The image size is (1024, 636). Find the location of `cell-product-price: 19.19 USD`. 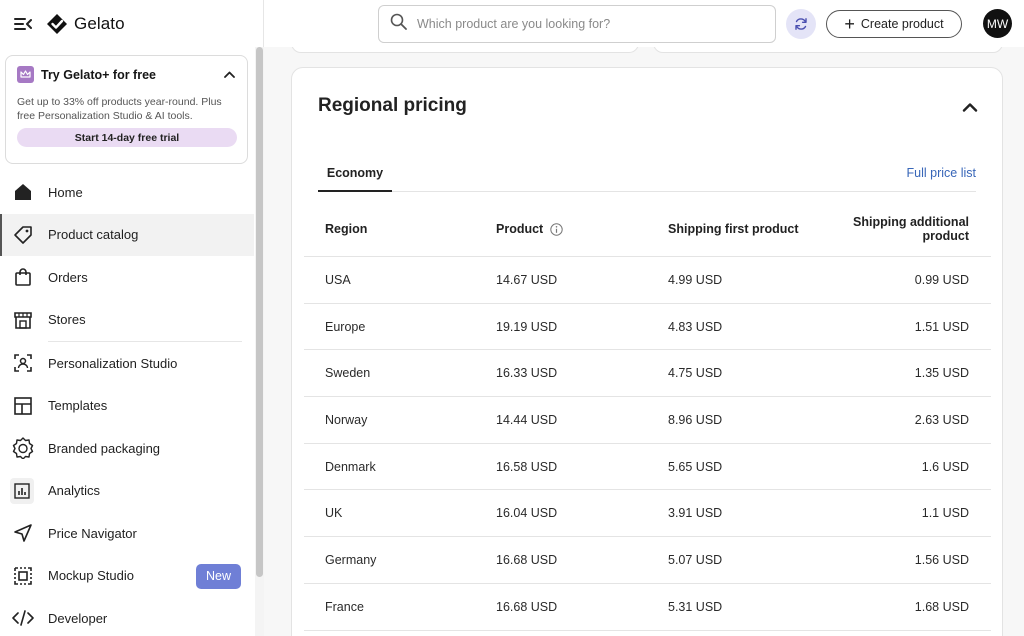

cell-product-price: 19.19 USD is located at coordinates (527, 326).